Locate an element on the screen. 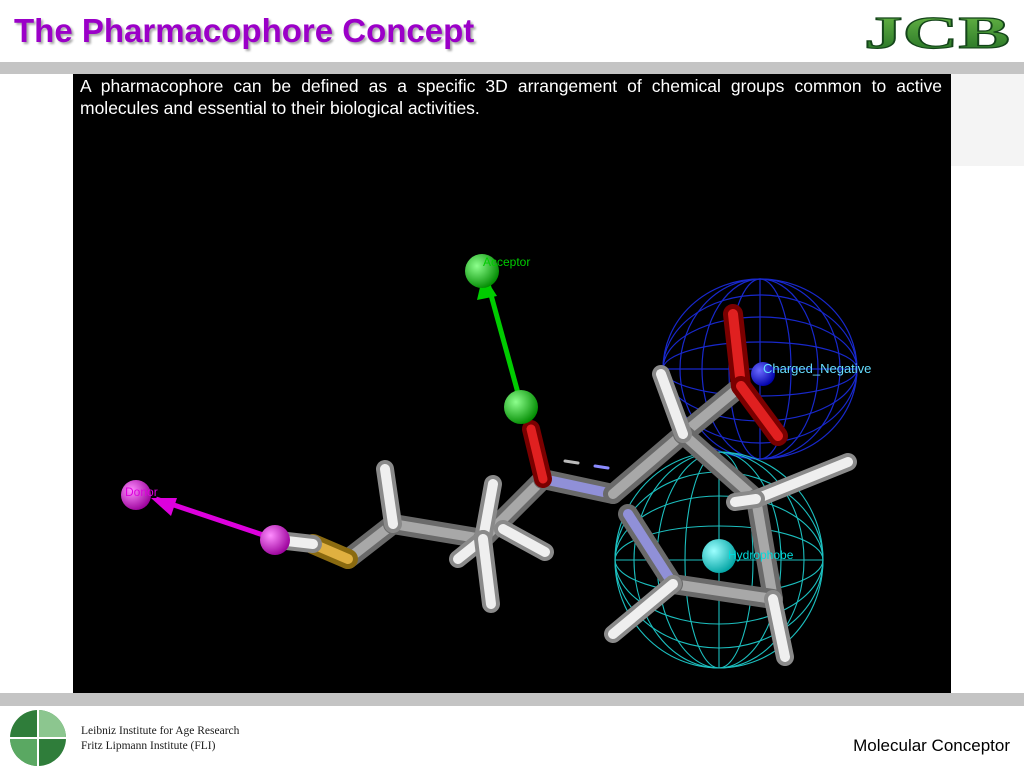  footer-label: Molecular Conceptor is located at coordinates (931, 745).